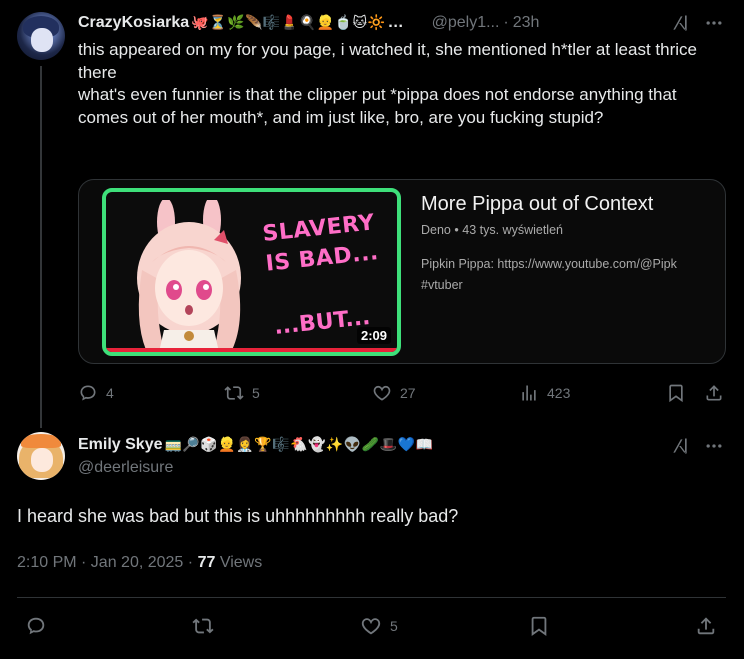 This screenshot has width=744, height=659. I want to click on reply-button: 4, so click(96, 393).